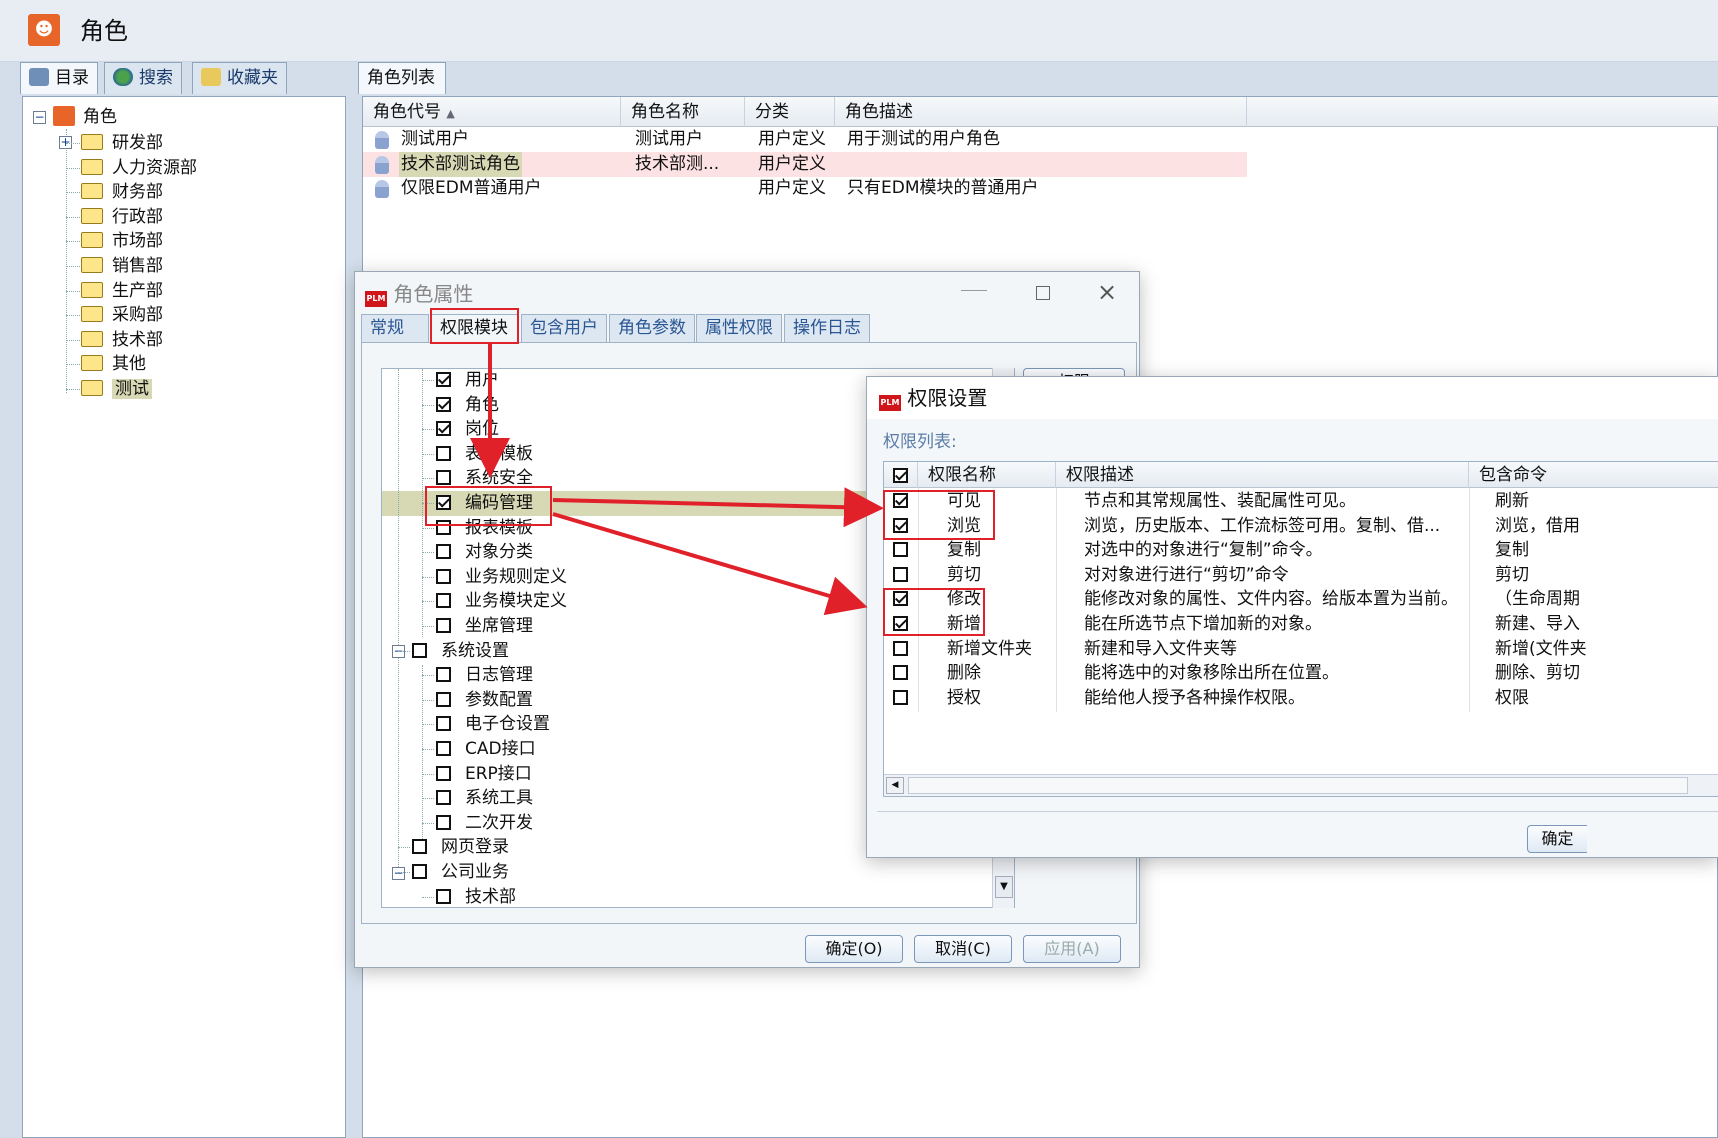 Image resolution: width=1718 pixels, height=1138 pixels. I want to click on arrow-to-visible, so click(718, 507).